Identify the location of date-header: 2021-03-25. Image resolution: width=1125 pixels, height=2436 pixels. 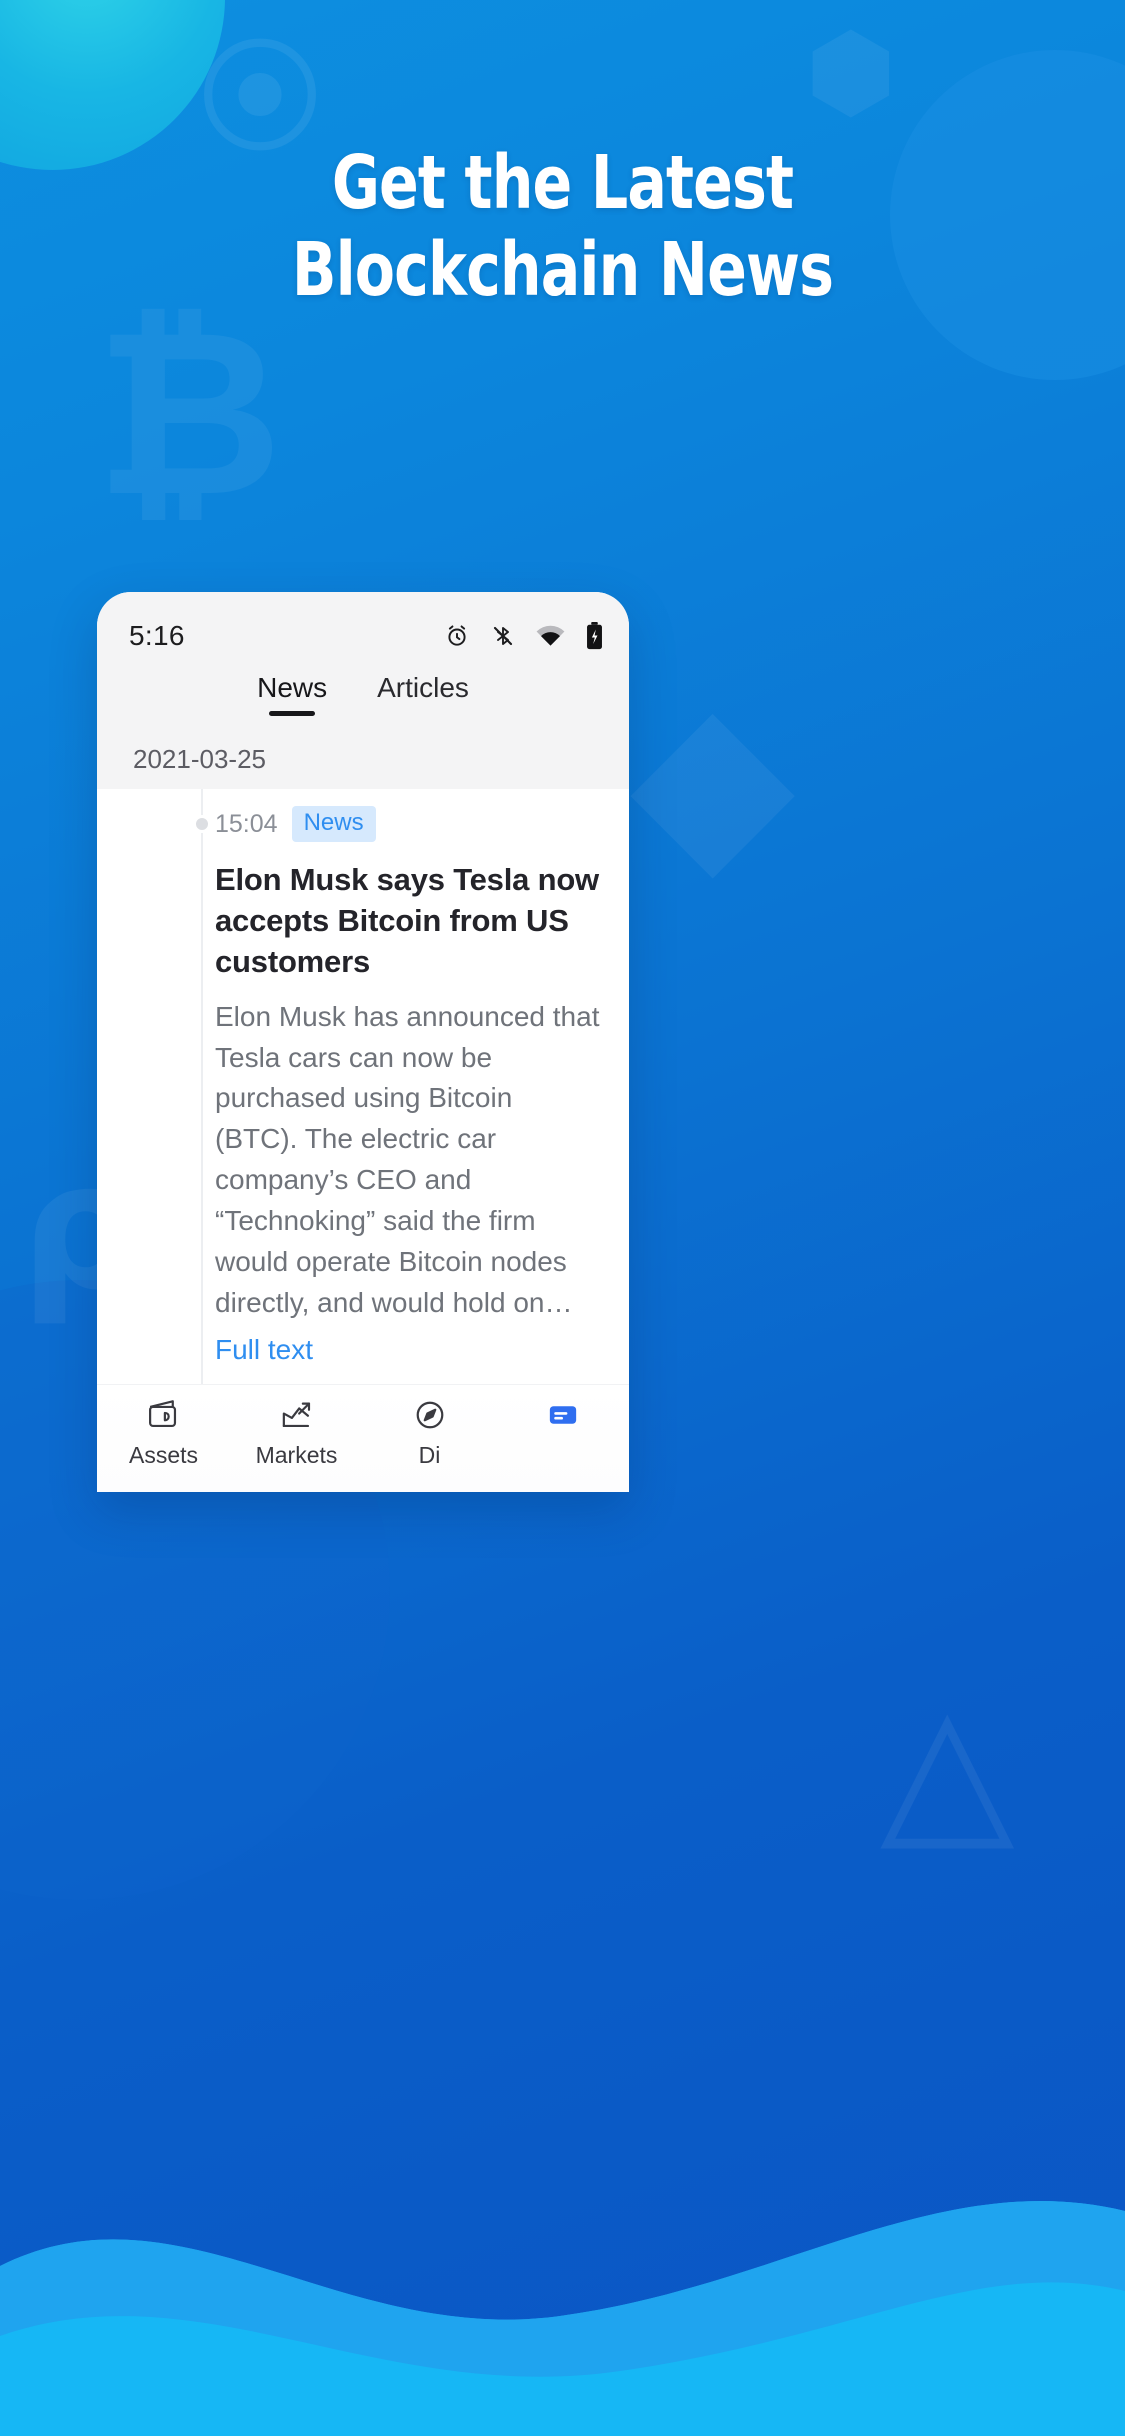
(363, 764).